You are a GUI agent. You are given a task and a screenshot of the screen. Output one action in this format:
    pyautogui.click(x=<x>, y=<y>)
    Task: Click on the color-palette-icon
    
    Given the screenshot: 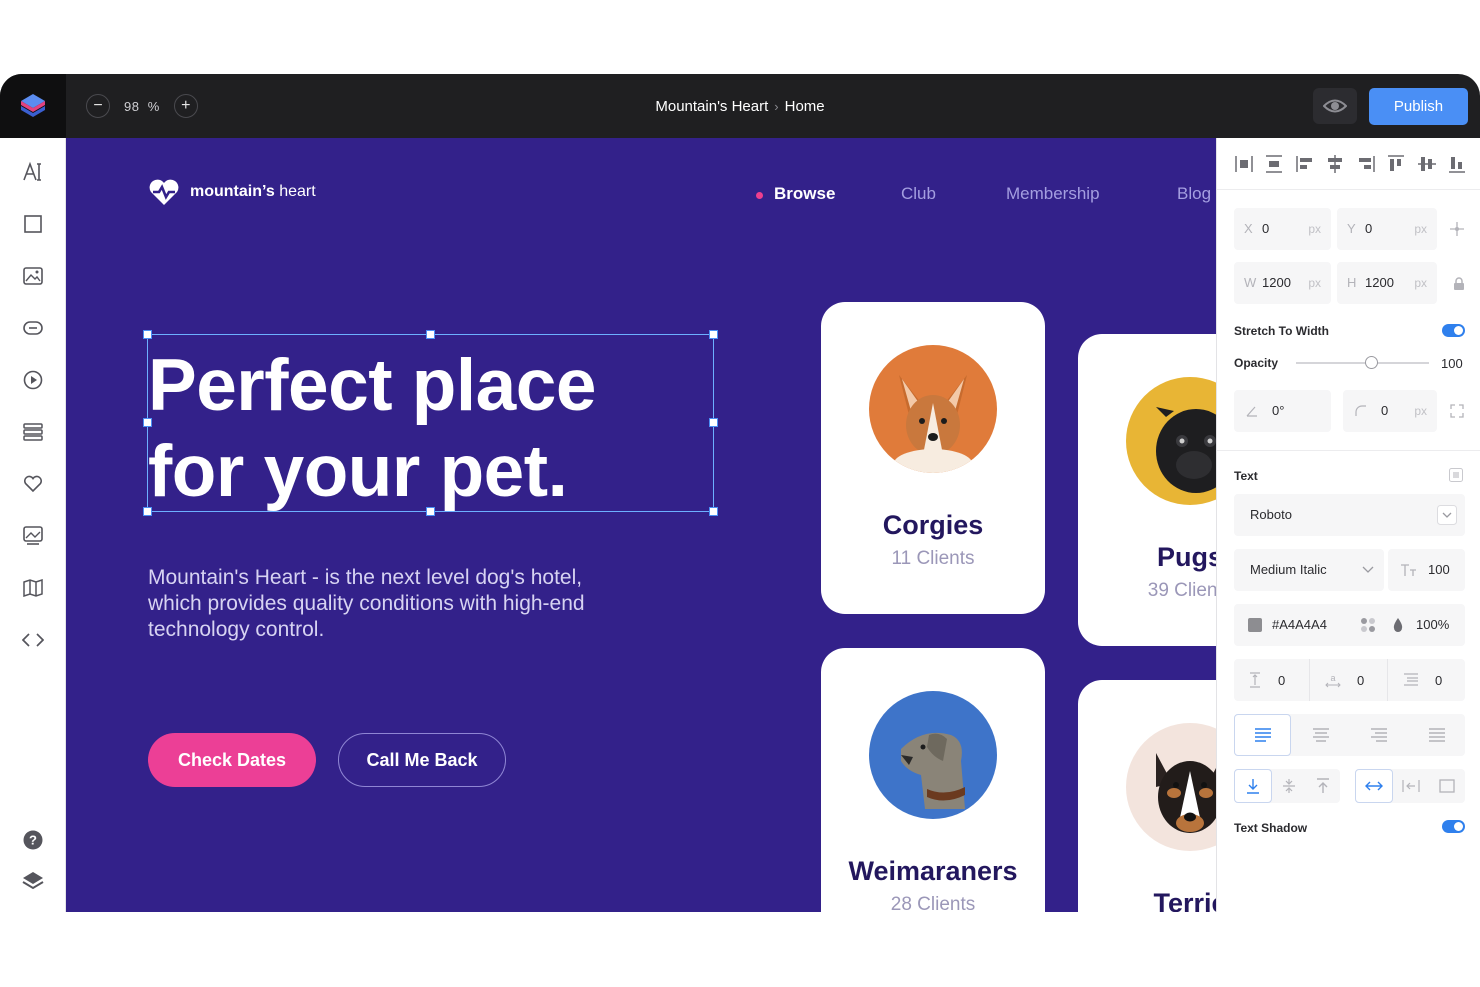 What is the action you would take?
    pyautogui.click(x=1368, y=625)
    